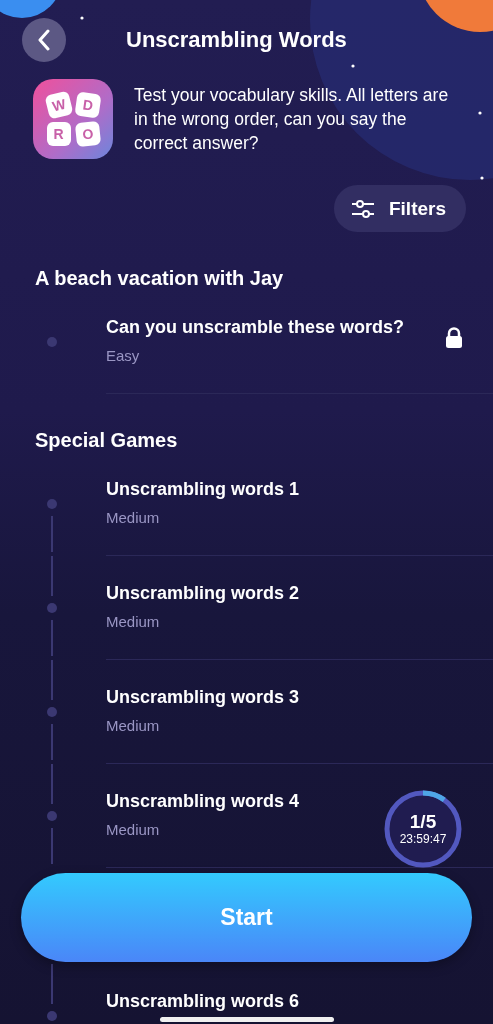  What do you see at coordinates (362, 208) in the screenshot?
I see `sliders-icon` at bounding box center [362, 208].